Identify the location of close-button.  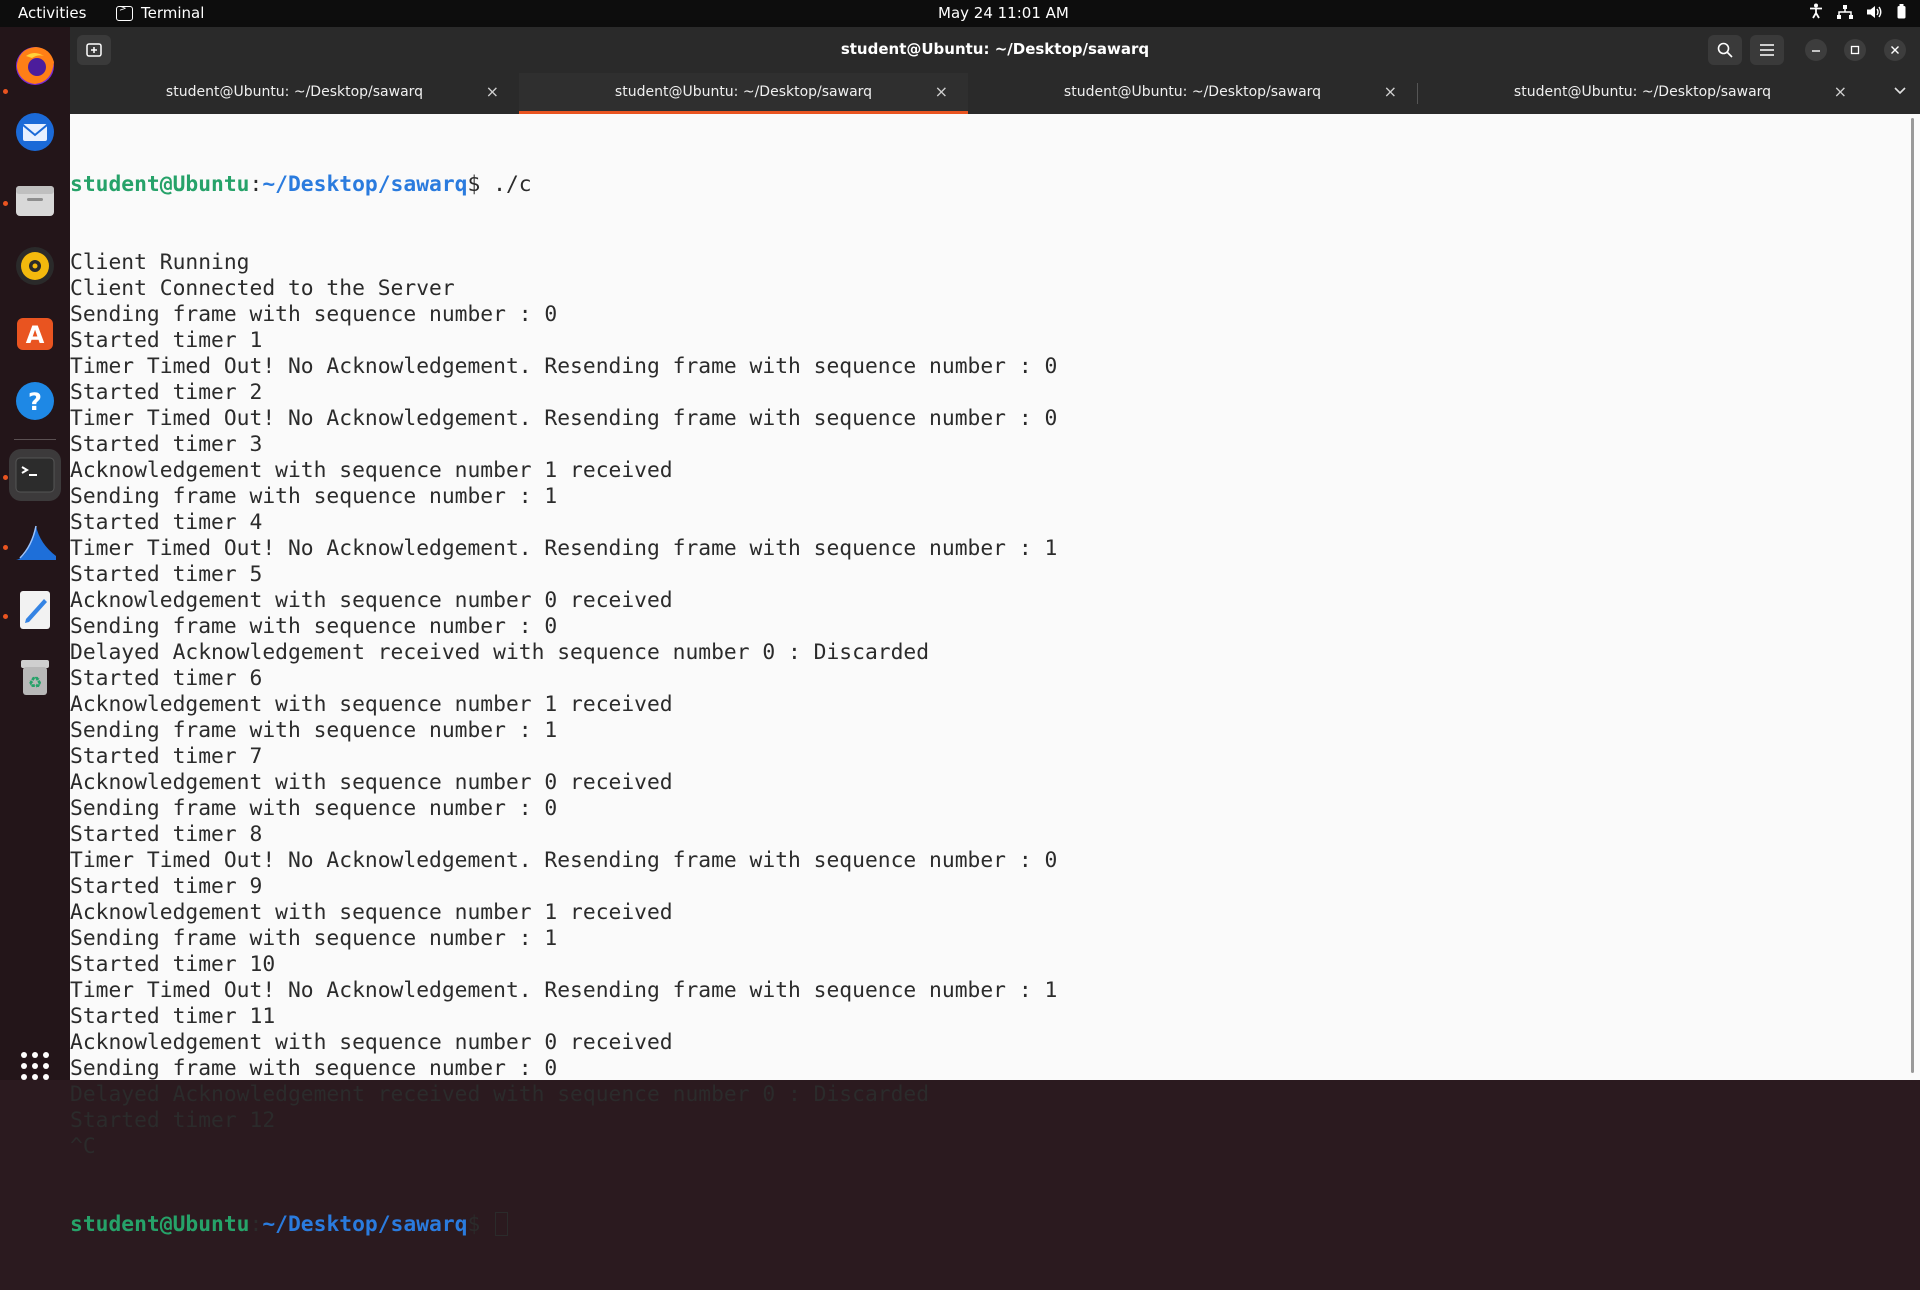
(1895, 50).